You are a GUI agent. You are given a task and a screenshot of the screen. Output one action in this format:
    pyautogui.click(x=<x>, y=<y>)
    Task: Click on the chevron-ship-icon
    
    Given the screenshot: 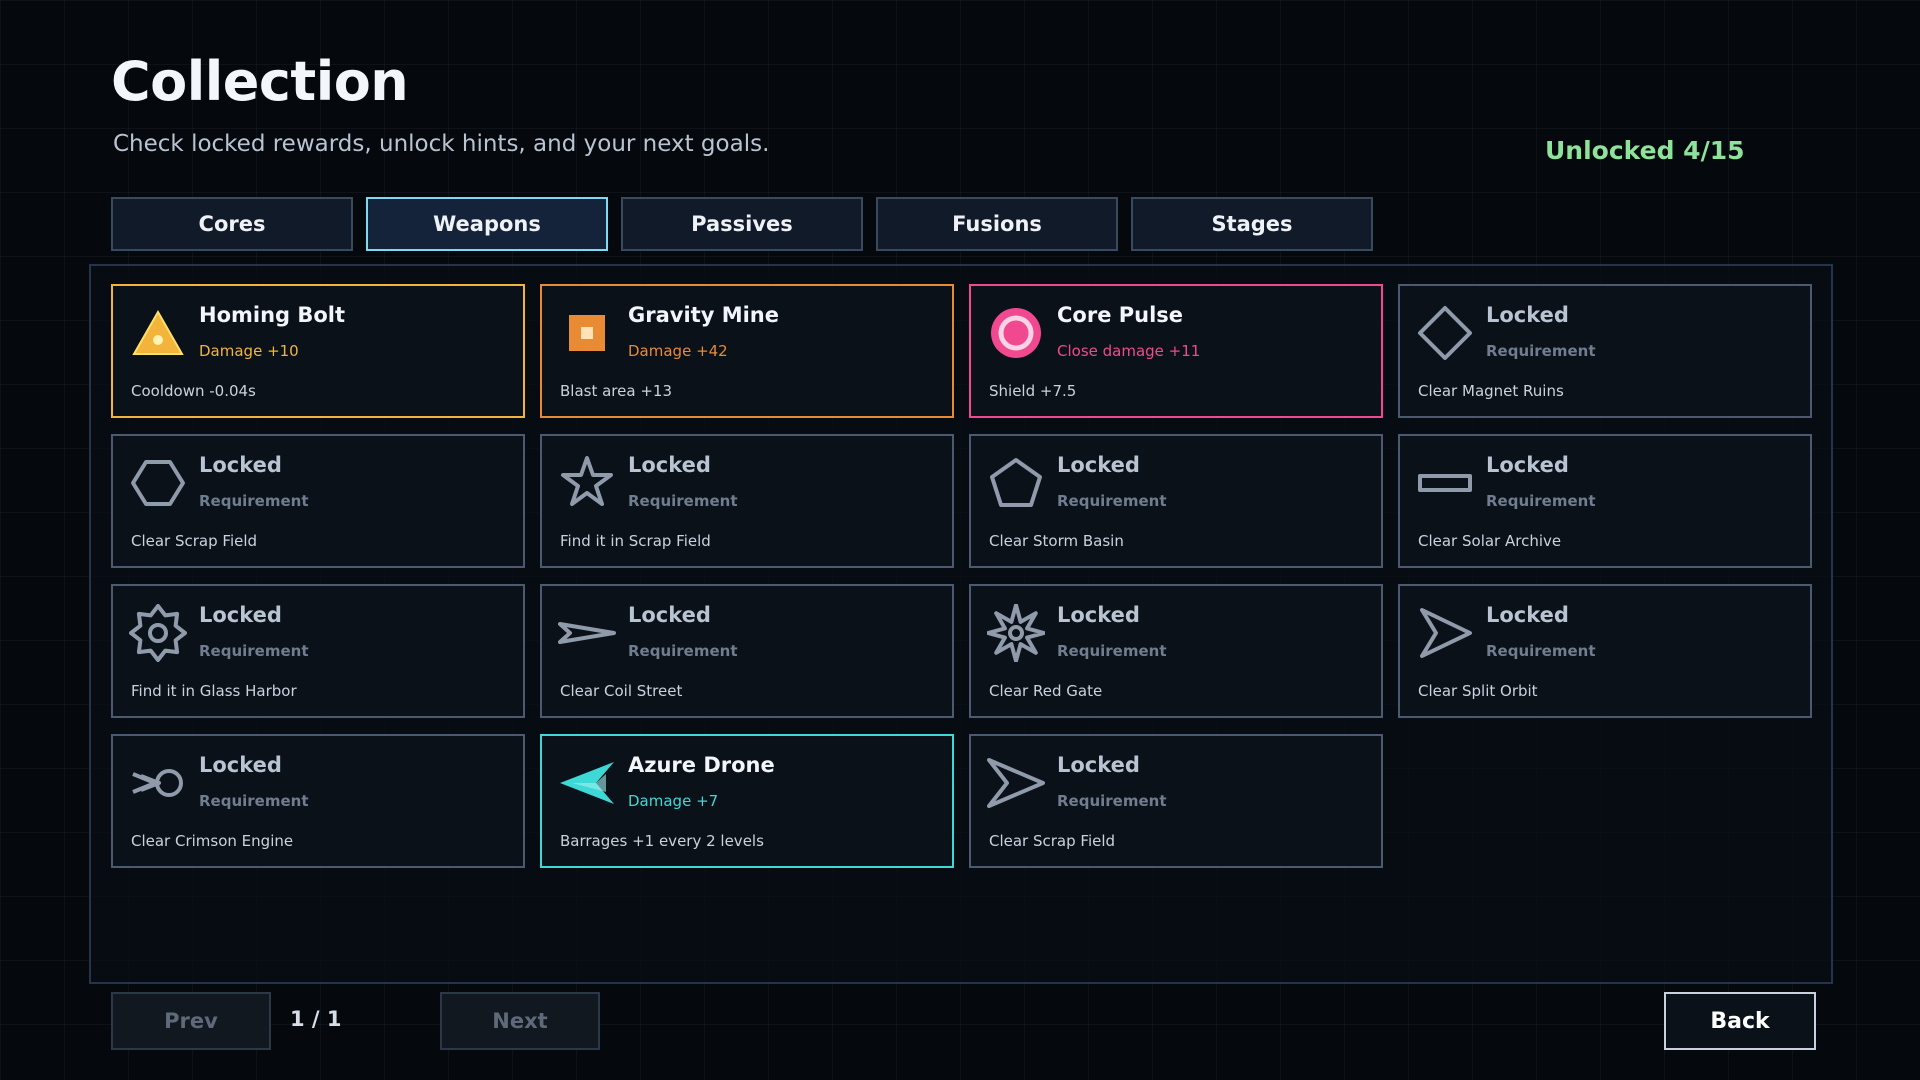 What is the action you would take?
    pyautogui.click(x=1016, y=783)
    